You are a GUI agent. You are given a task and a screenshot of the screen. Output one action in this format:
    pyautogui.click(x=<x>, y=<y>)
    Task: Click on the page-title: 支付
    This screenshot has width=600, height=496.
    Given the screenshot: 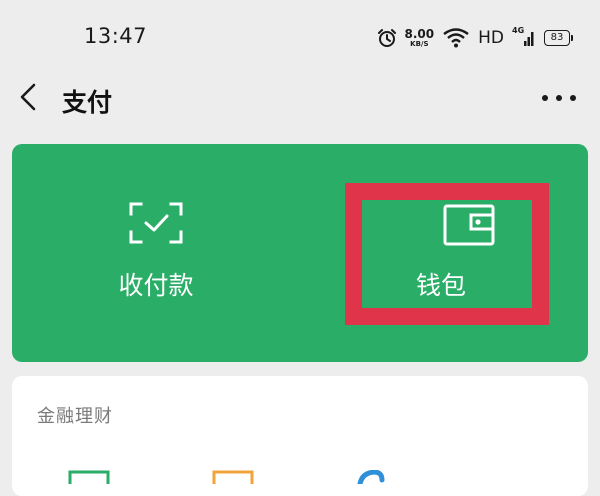 What is the action you would take?
    pyautogui.click(x=87, y=102)
    